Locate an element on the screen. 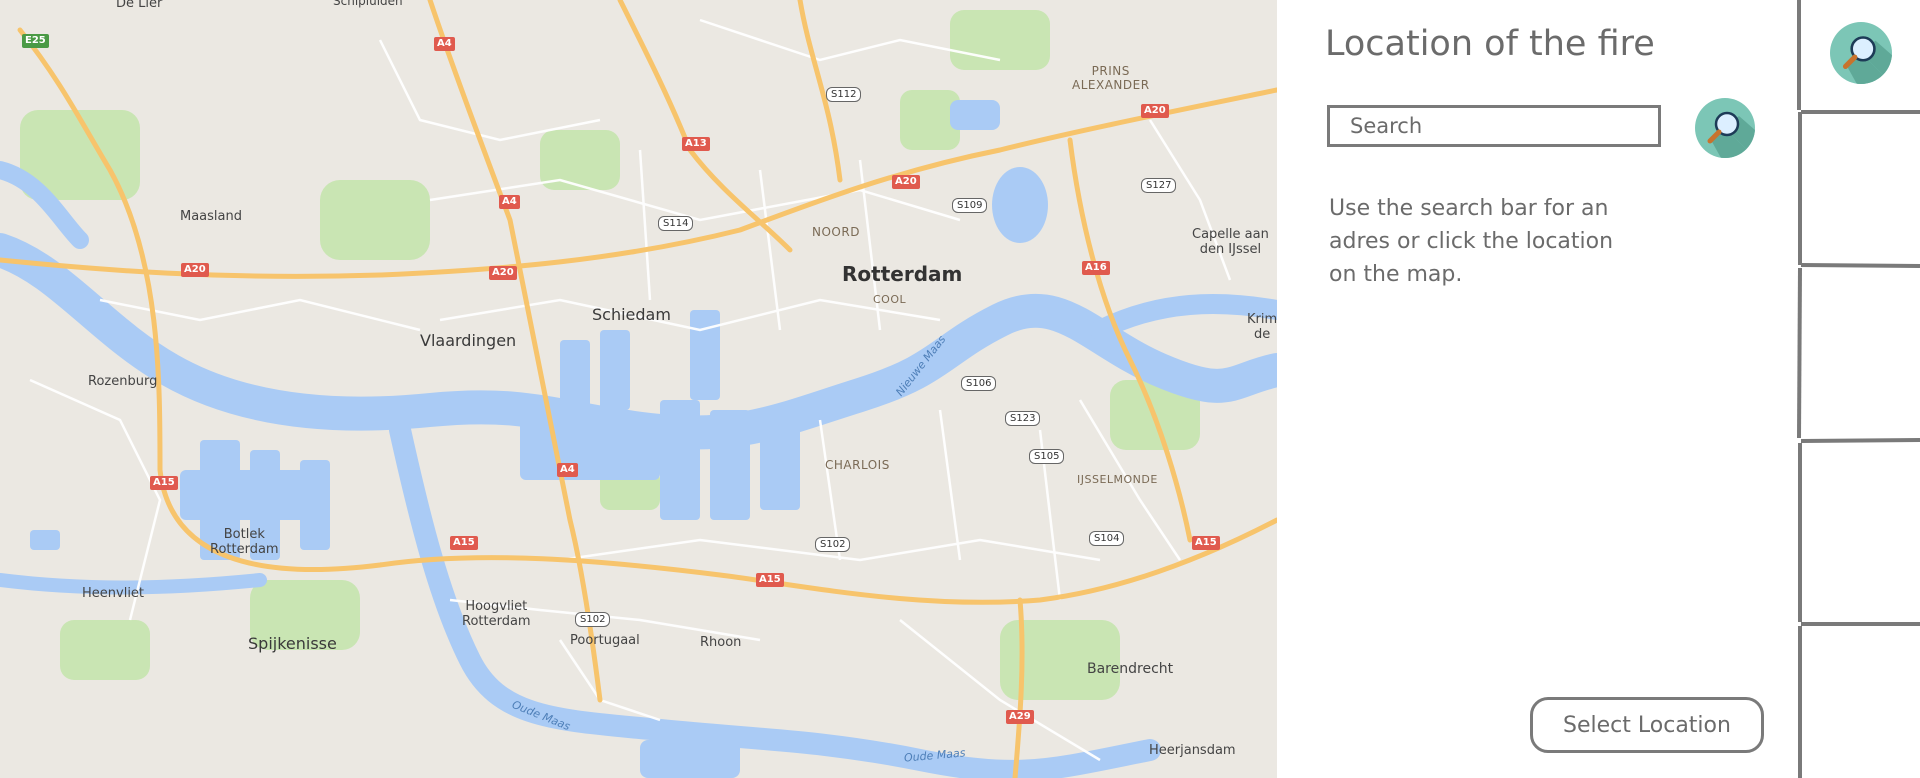 This screenshot has height=778, width=1920. right-rail is located at coordinates (1858, 389).